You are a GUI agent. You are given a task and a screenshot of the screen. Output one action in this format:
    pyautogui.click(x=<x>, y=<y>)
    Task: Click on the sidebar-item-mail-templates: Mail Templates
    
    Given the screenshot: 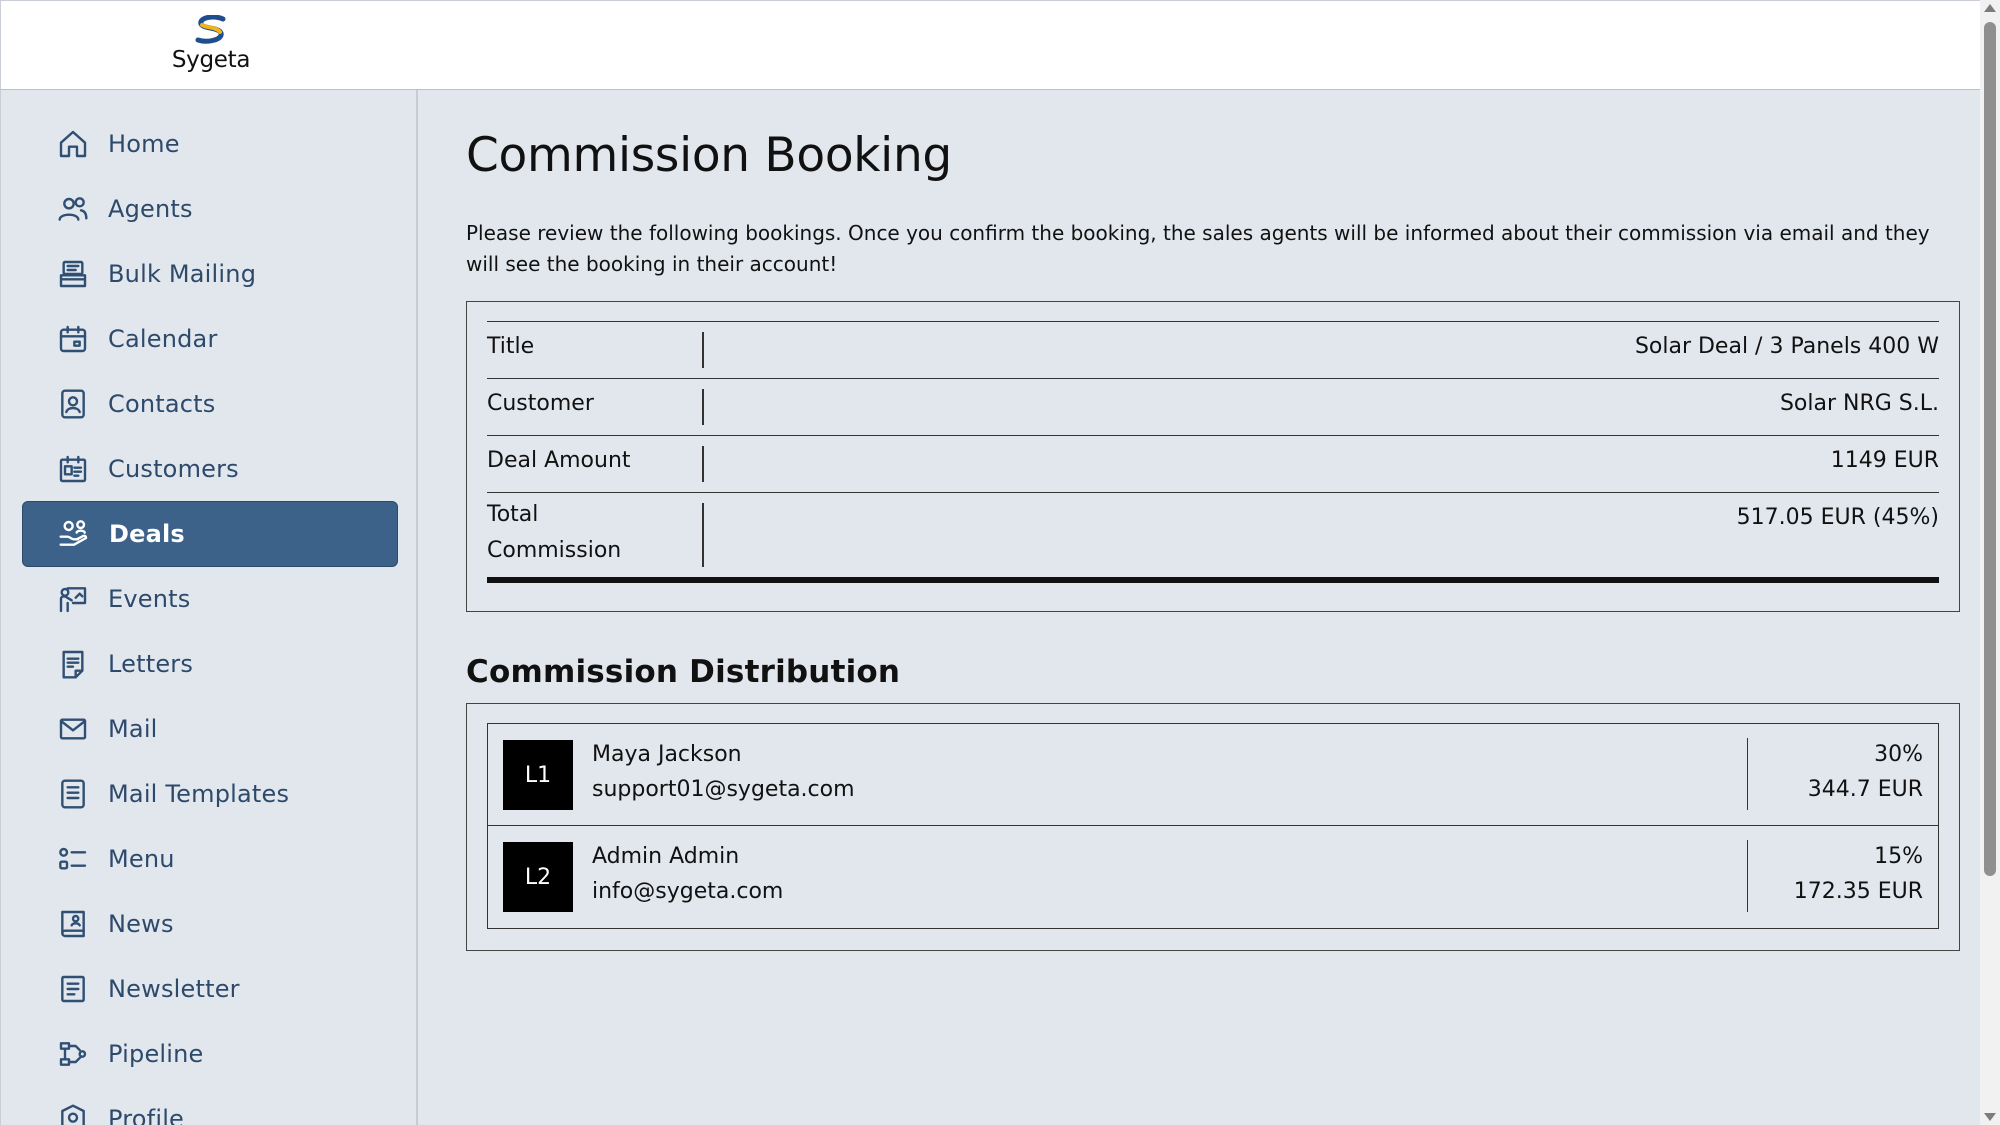 What is the action you would take?
    pyautogui.click(x=210, y=794)
    